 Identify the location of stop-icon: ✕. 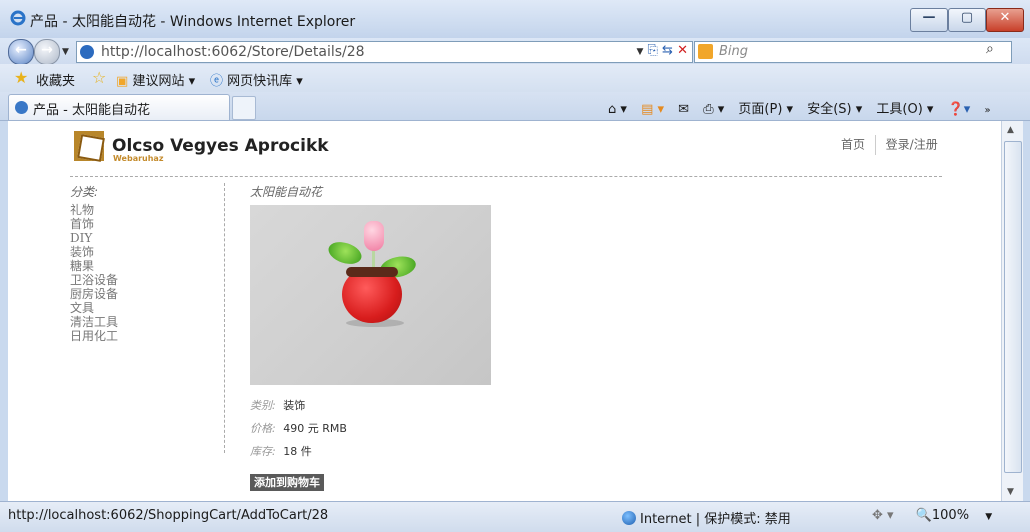
(682, 50).